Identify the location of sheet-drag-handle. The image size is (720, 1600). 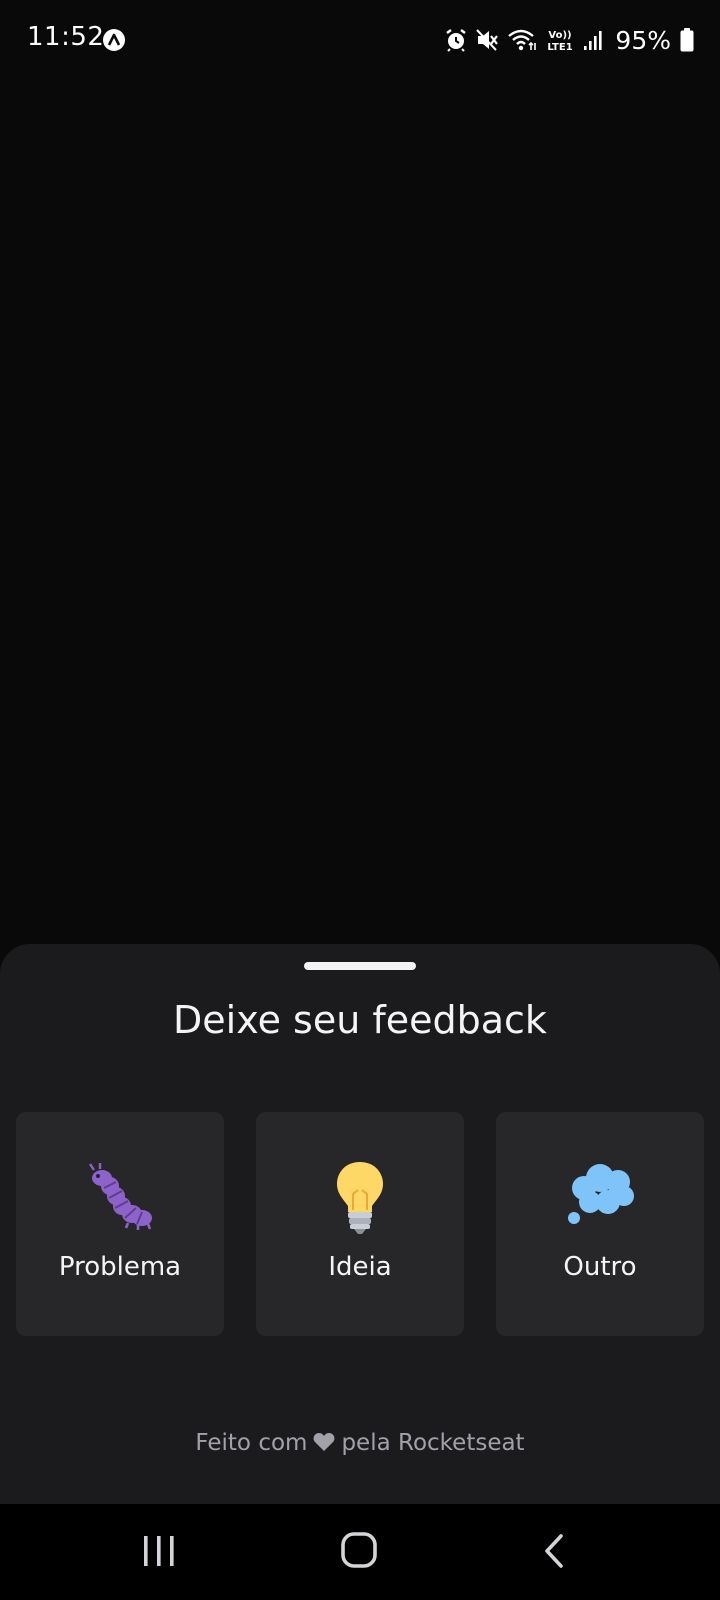
(360, 966).